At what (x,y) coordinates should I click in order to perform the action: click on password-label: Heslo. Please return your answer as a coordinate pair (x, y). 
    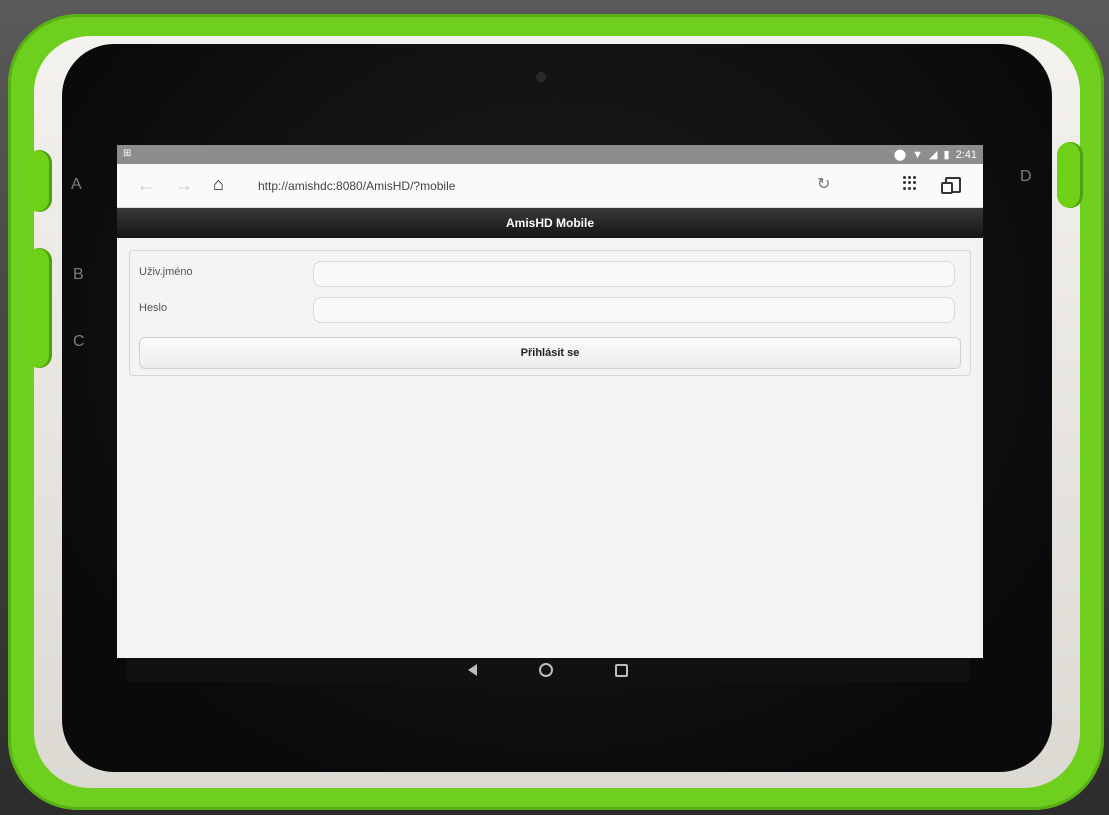
    Looking at the image, I should click on (153, 308).